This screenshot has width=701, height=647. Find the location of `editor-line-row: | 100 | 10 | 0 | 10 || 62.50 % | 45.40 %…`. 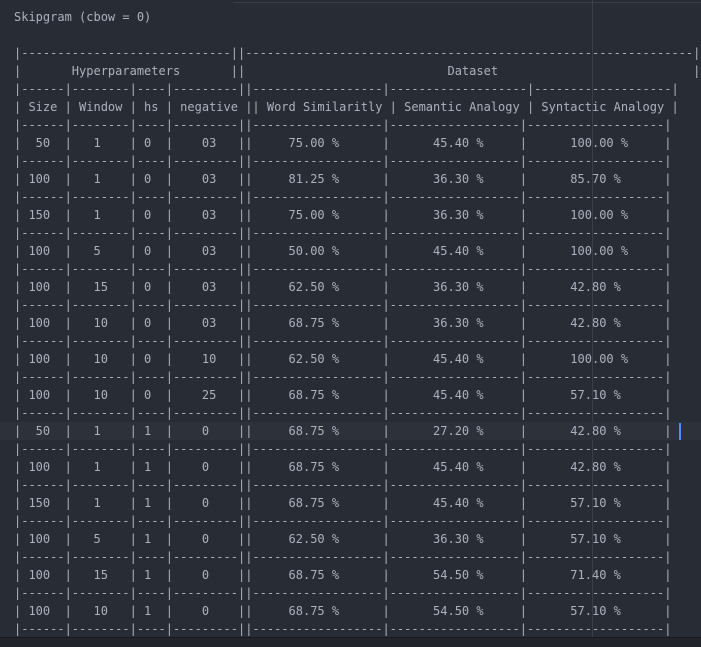

editor-line-row: | 100 | 10 | 0 | 10 || 62.50 % | 45.40 %… is located at coordinates (350, 359).